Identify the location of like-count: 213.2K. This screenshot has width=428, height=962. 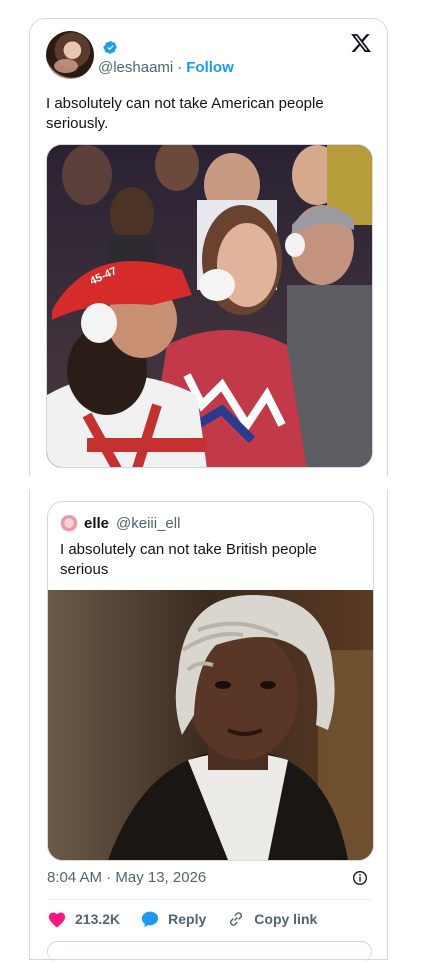
(98, 919).